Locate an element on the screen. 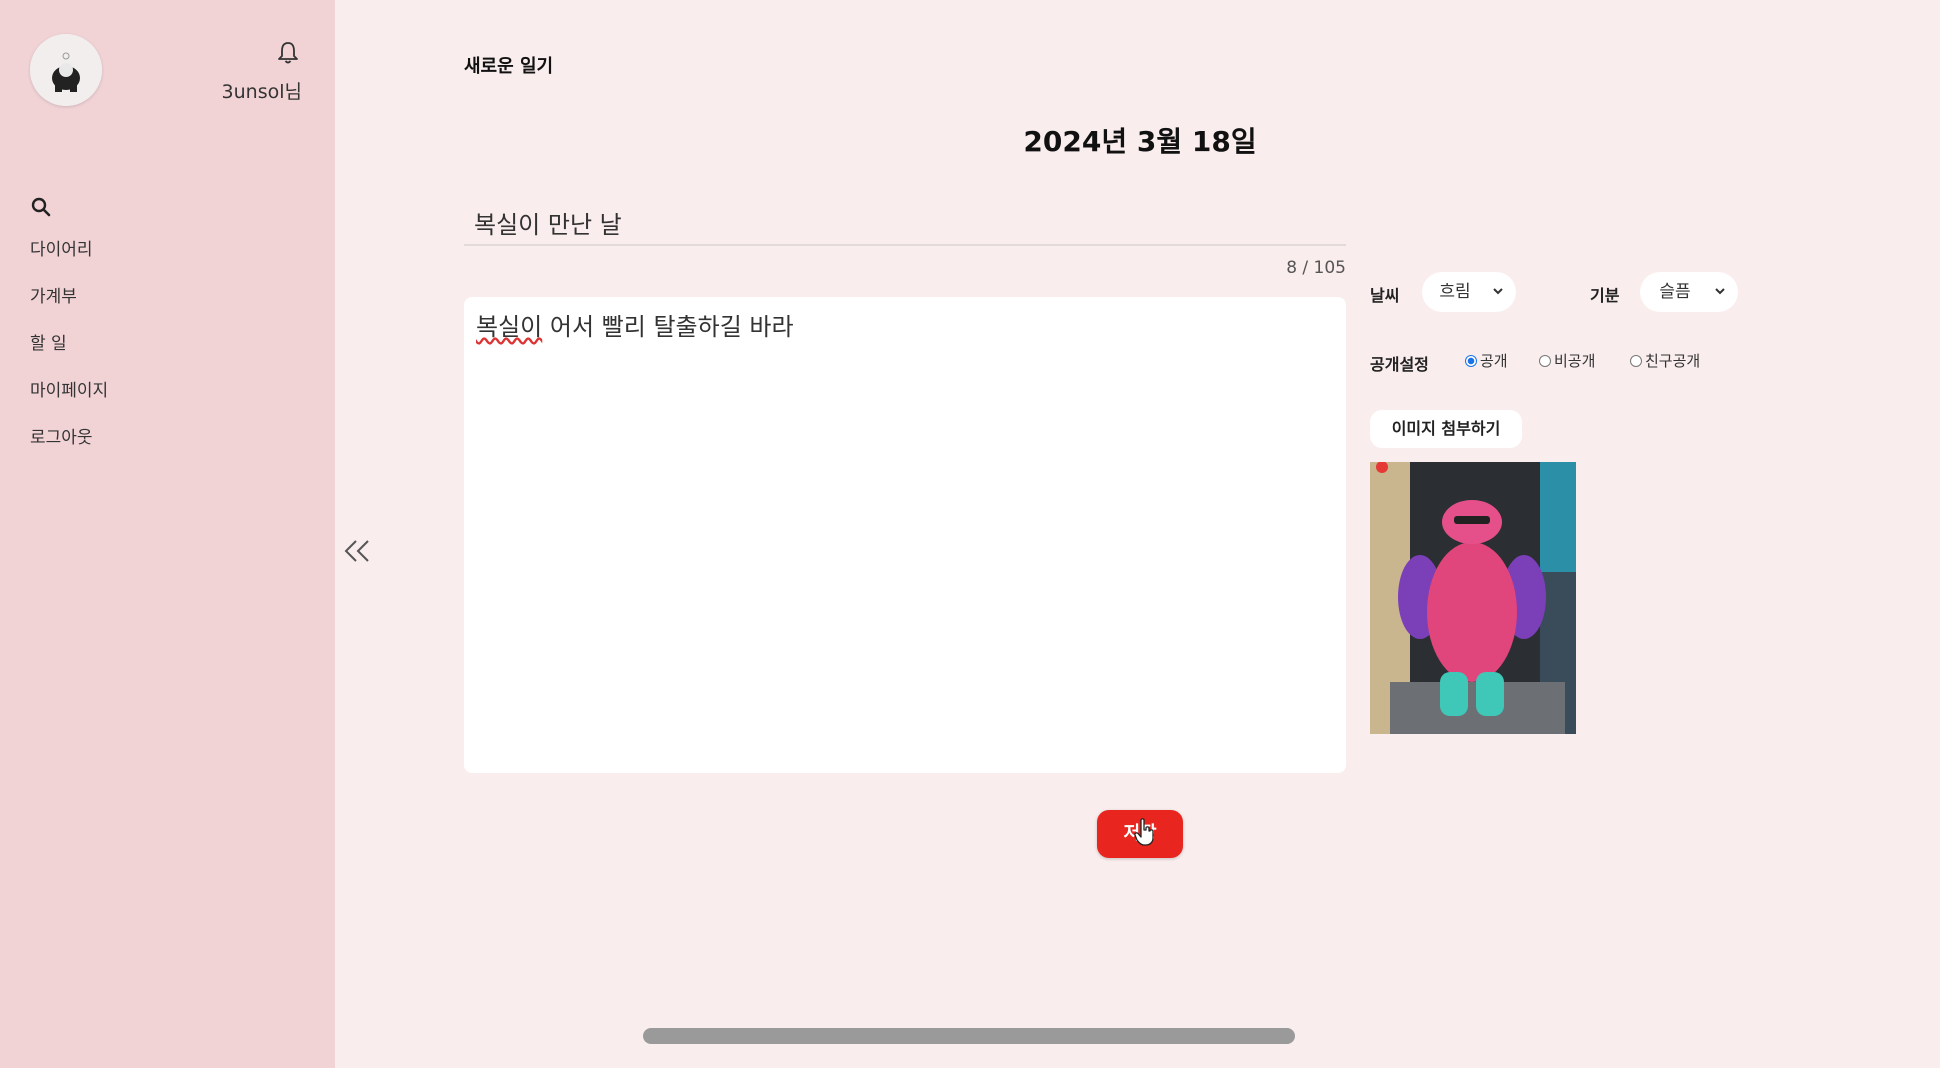 This screenshot has width=1940, height=1068. content-text-rest: 어서 빨리 탈출하길 바라 is located at coordinates (668, 327).